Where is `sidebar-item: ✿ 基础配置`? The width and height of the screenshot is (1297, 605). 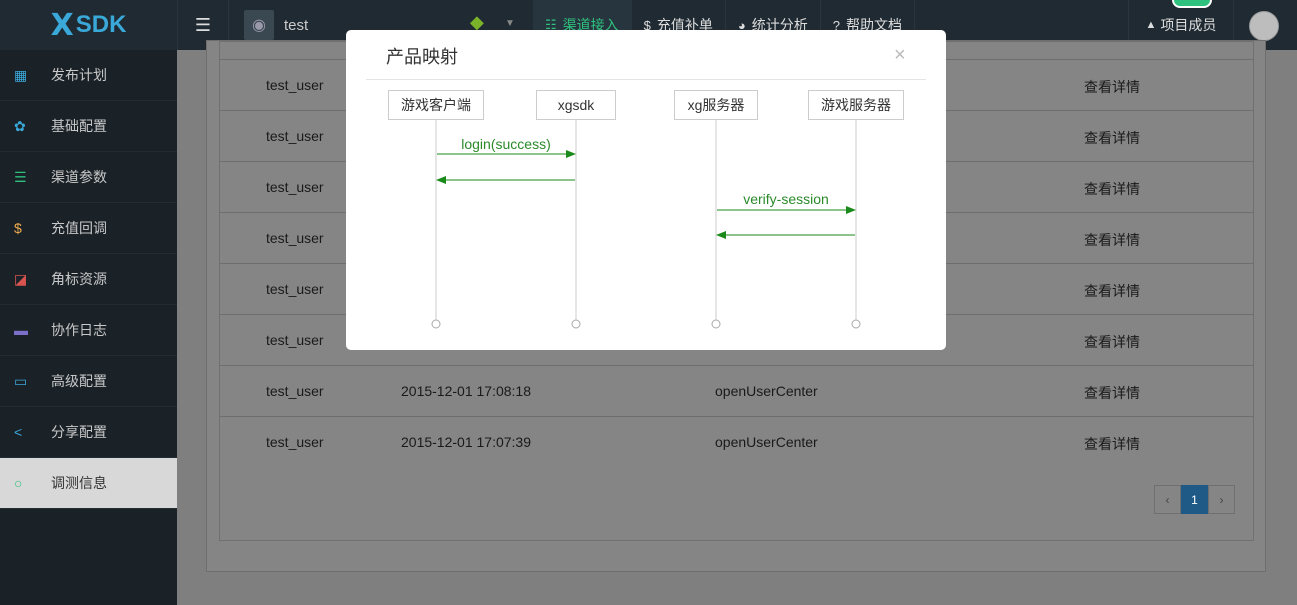 sidebar-item: ✿ 基础配置 is located at coordinates (88, 126).